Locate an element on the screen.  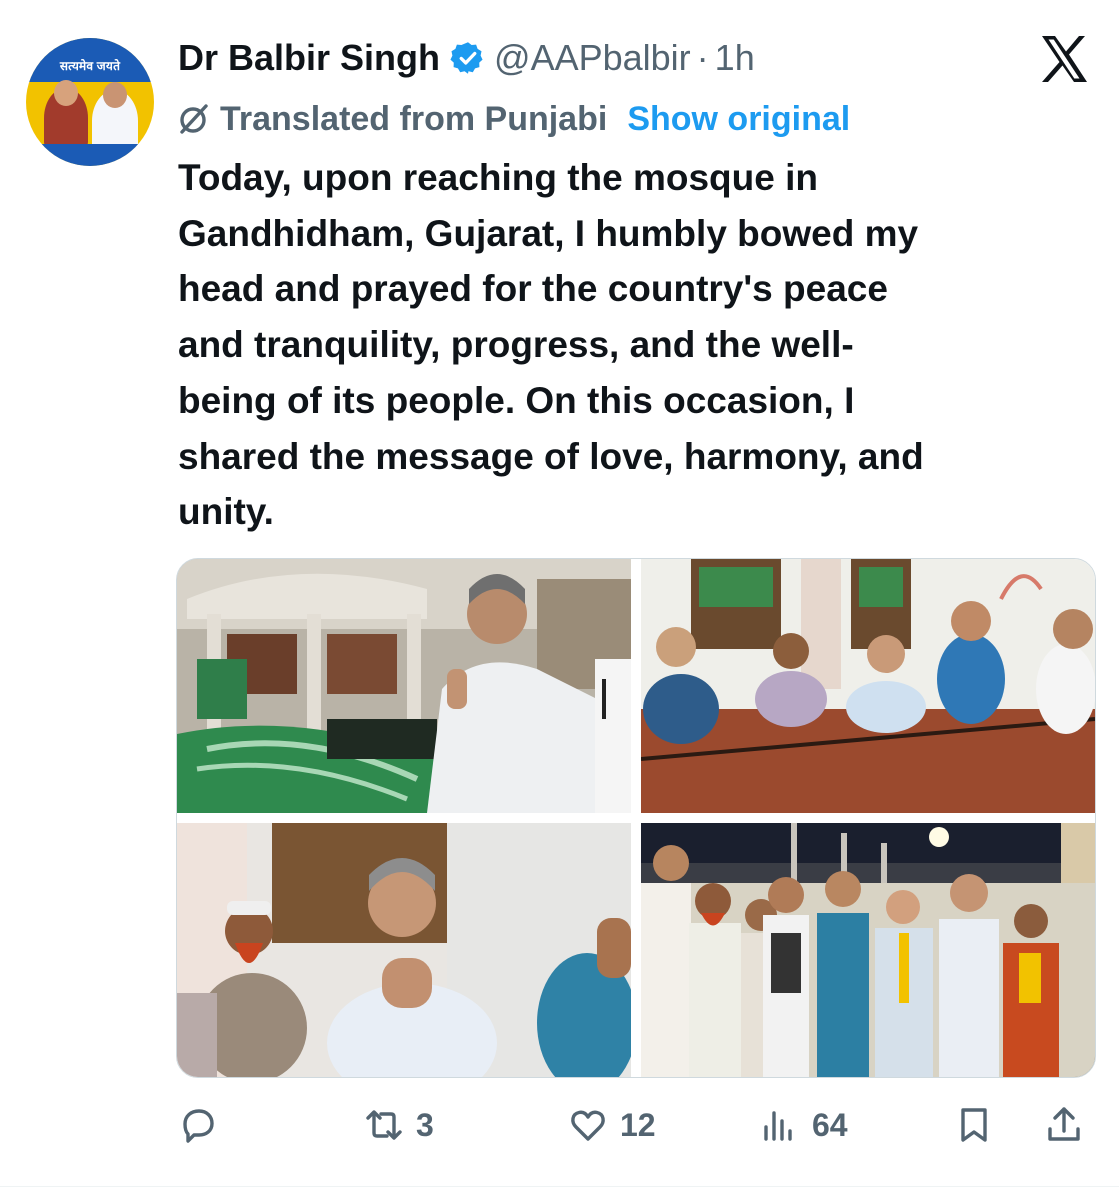
like-button: 12 is located at coordinates (612, 1125).